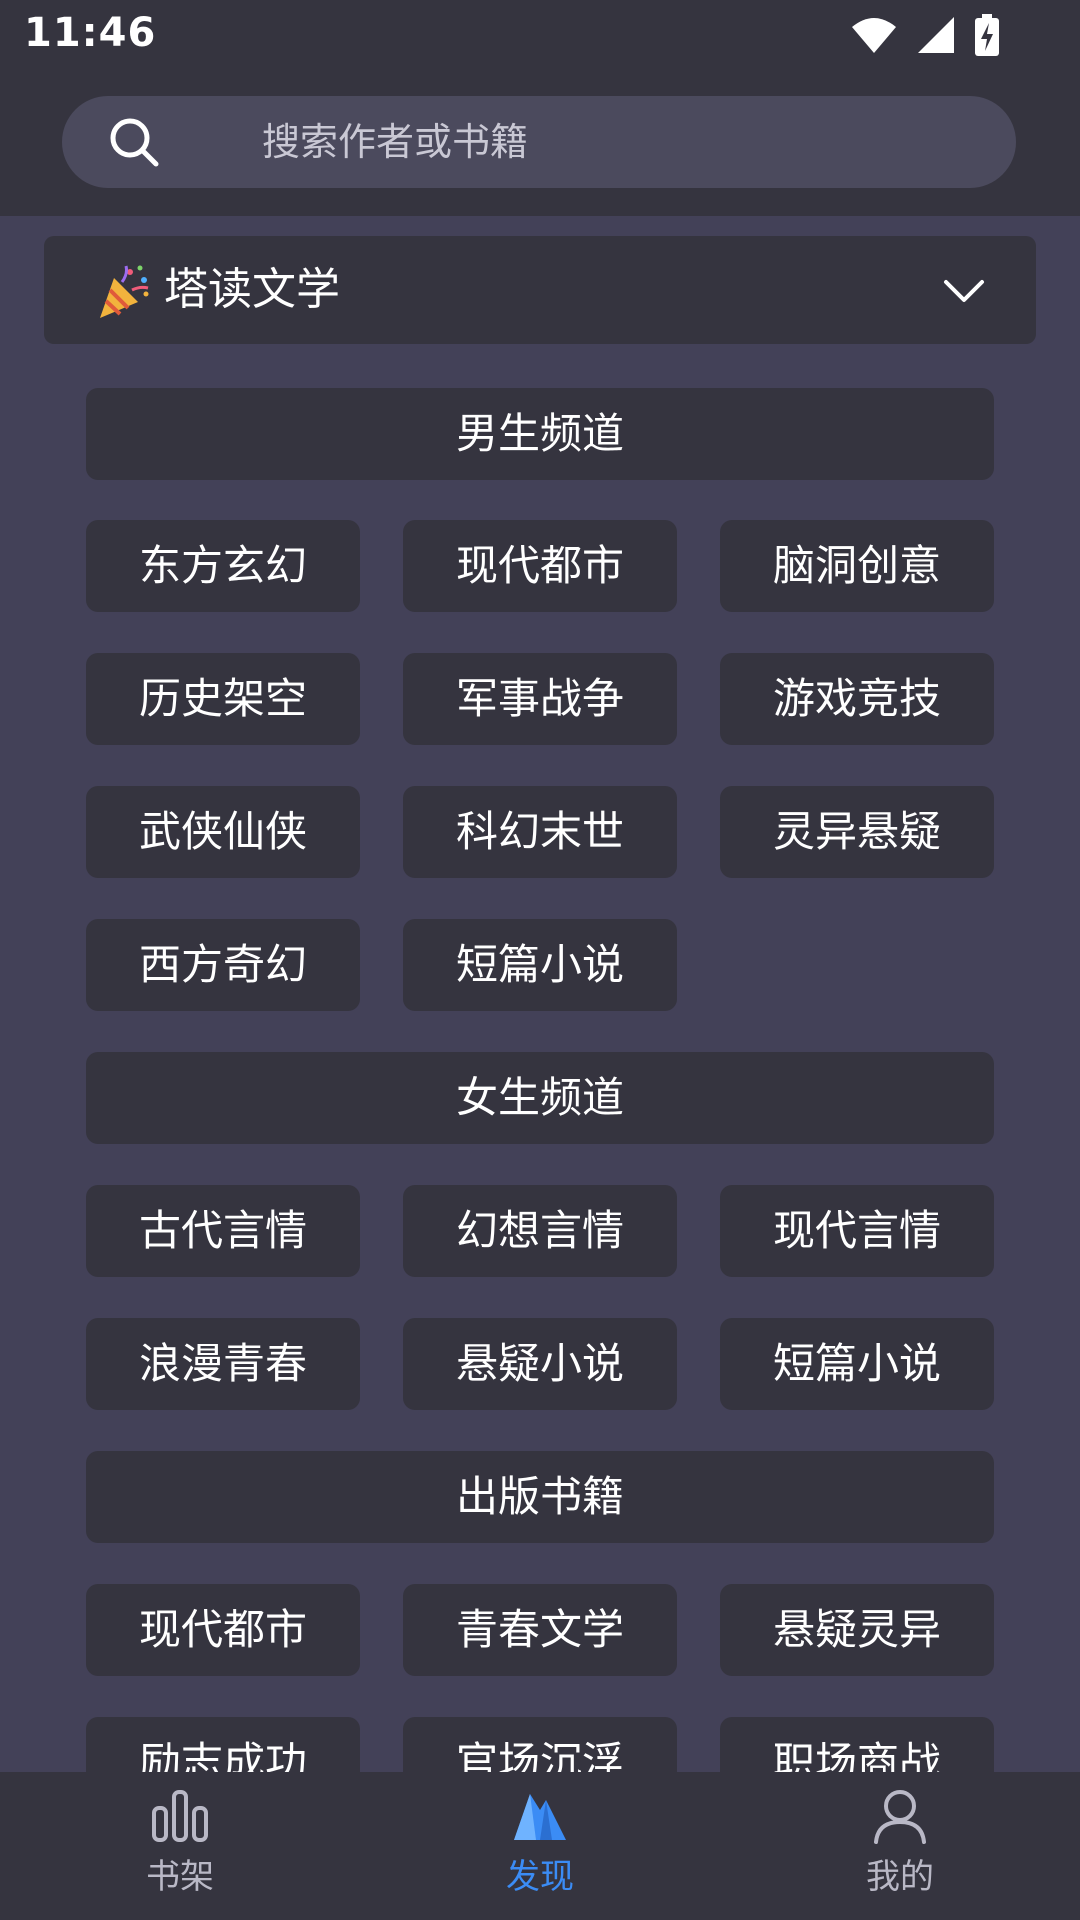  Describe the element at coordinates (180, 1877) in the screenshot. I see `nav-label: 书架` at that location.